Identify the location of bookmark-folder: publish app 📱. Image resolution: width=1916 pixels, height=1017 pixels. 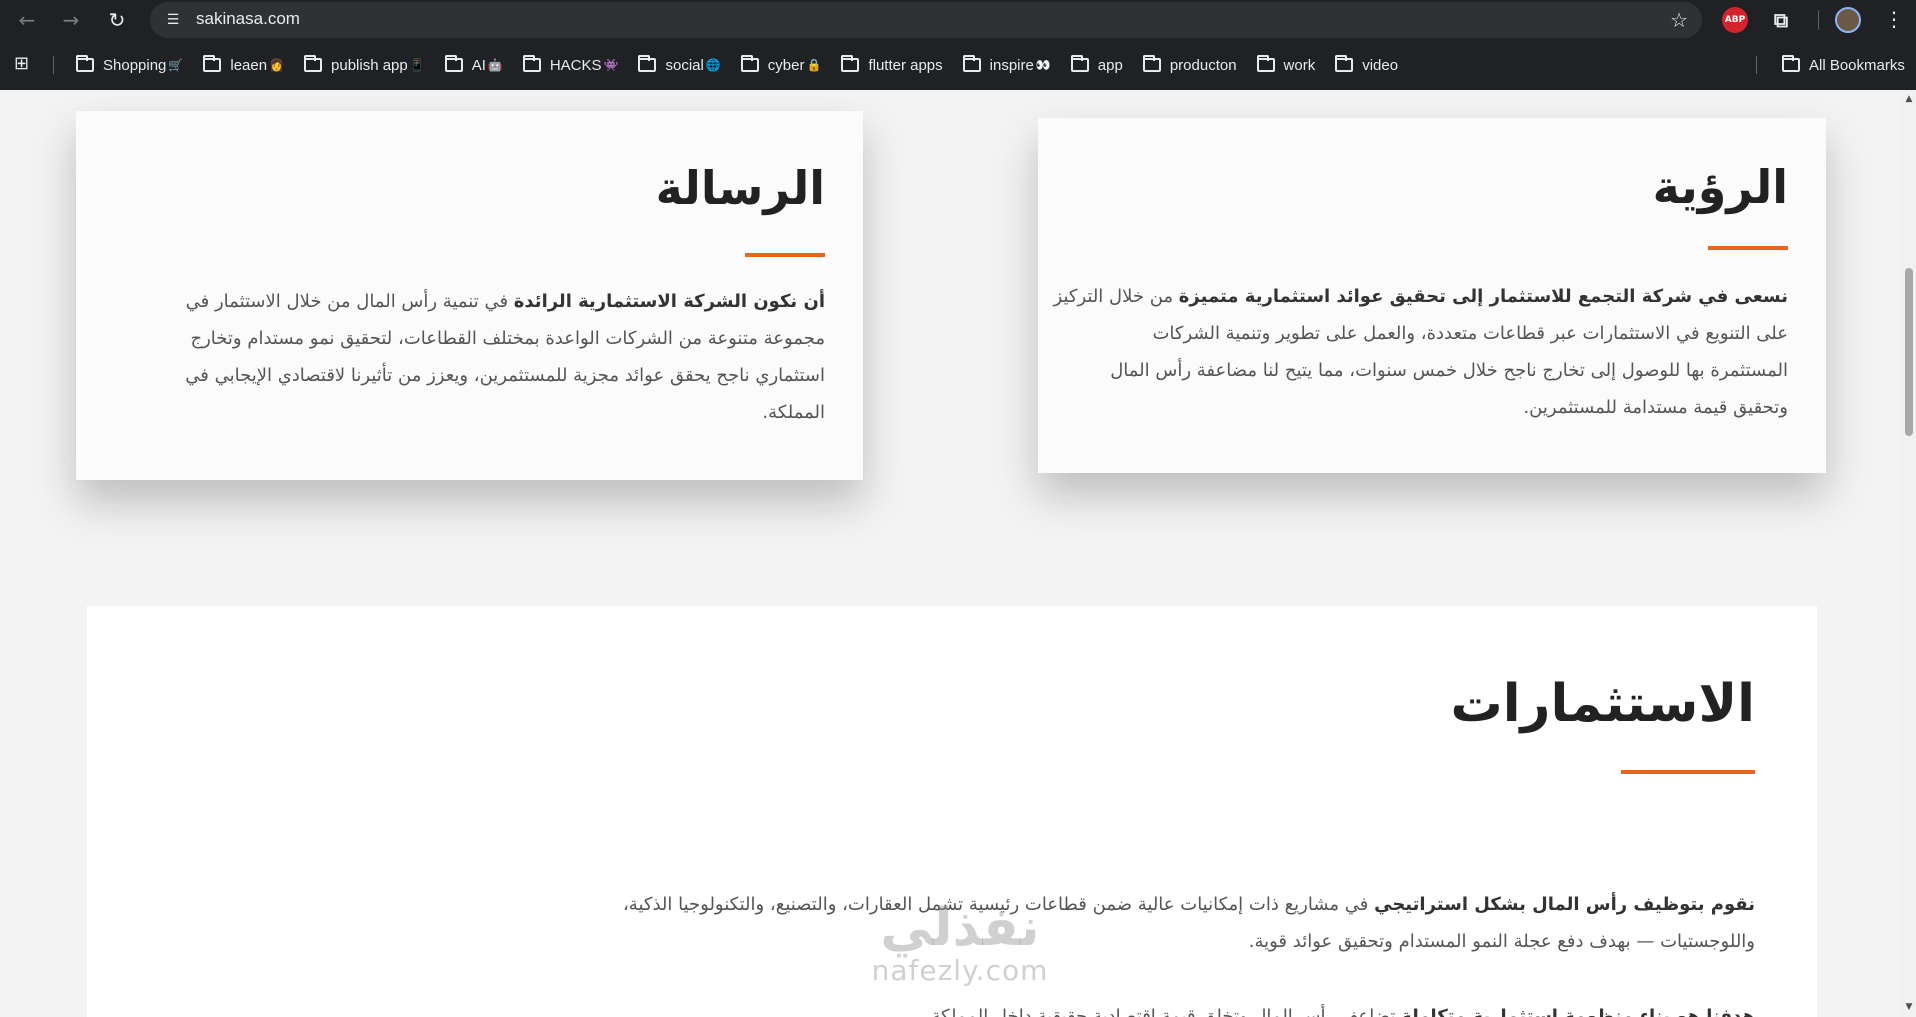
(364, 65).